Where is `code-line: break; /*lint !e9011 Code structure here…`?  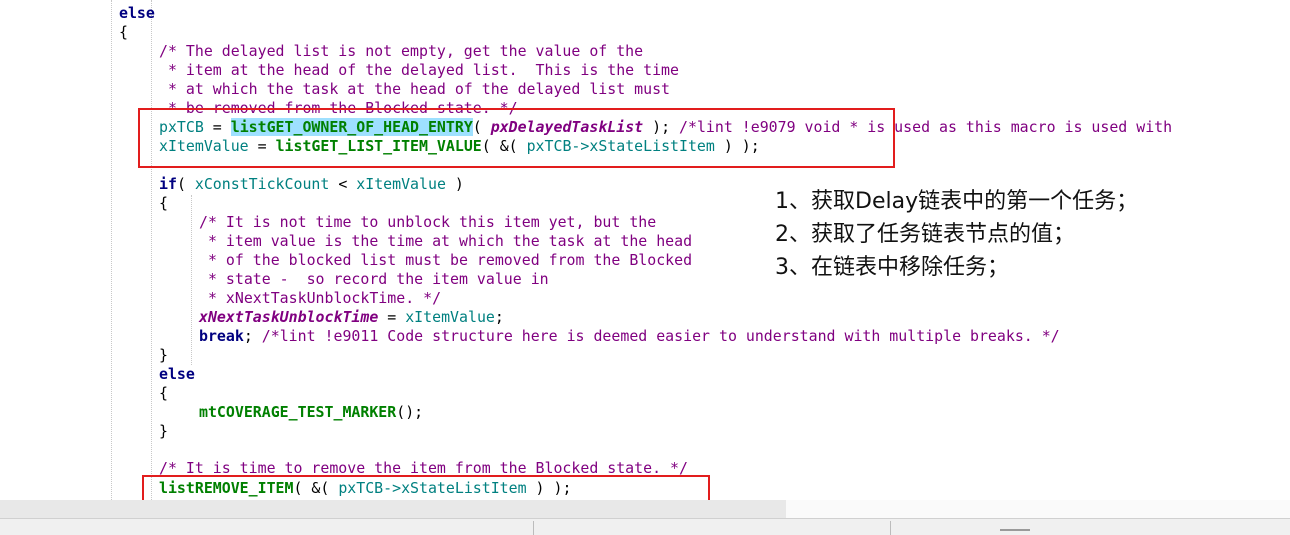 code-line: break; /*lint !e9011 Code structure here… is located at coordinates (629, 336).